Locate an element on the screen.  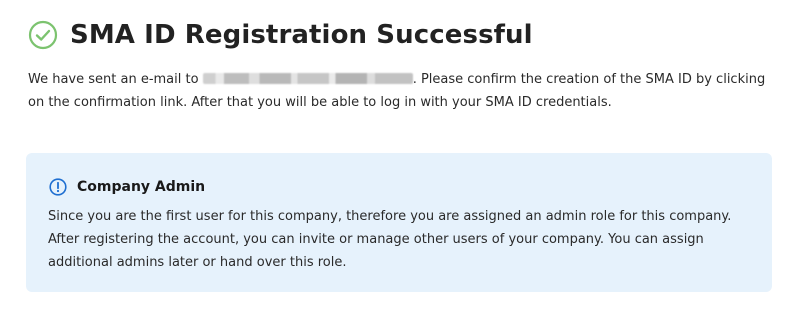
page-header: SMA ID Registration Successful is located at coordinates (280, 35).